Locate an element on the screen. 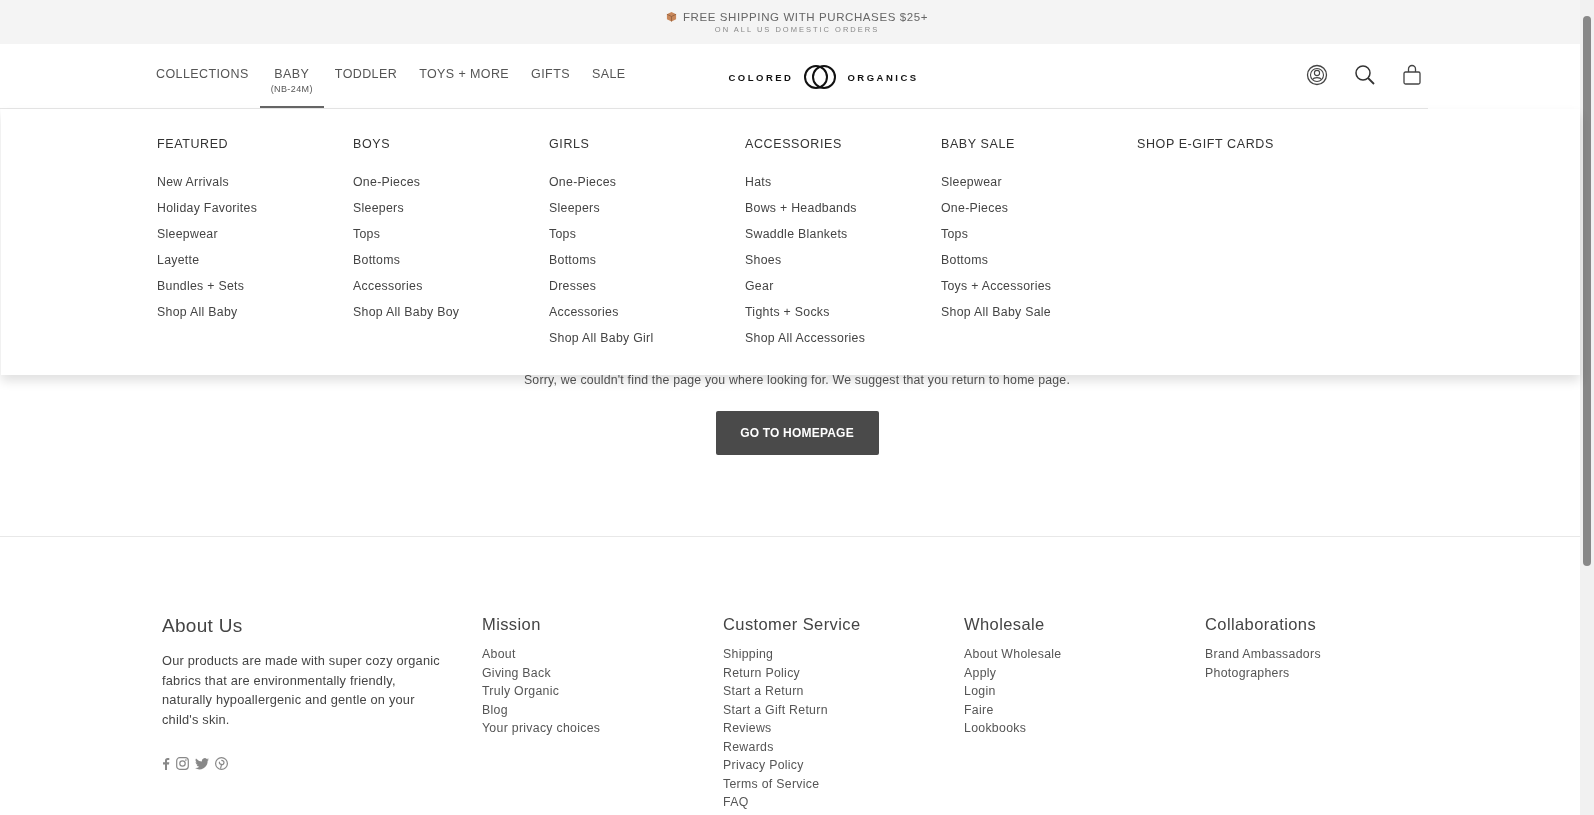  error-message: Sorry, we couldn't find the page you where looking for. We suggest that you return to home page. is located at coordinates (797, 380).